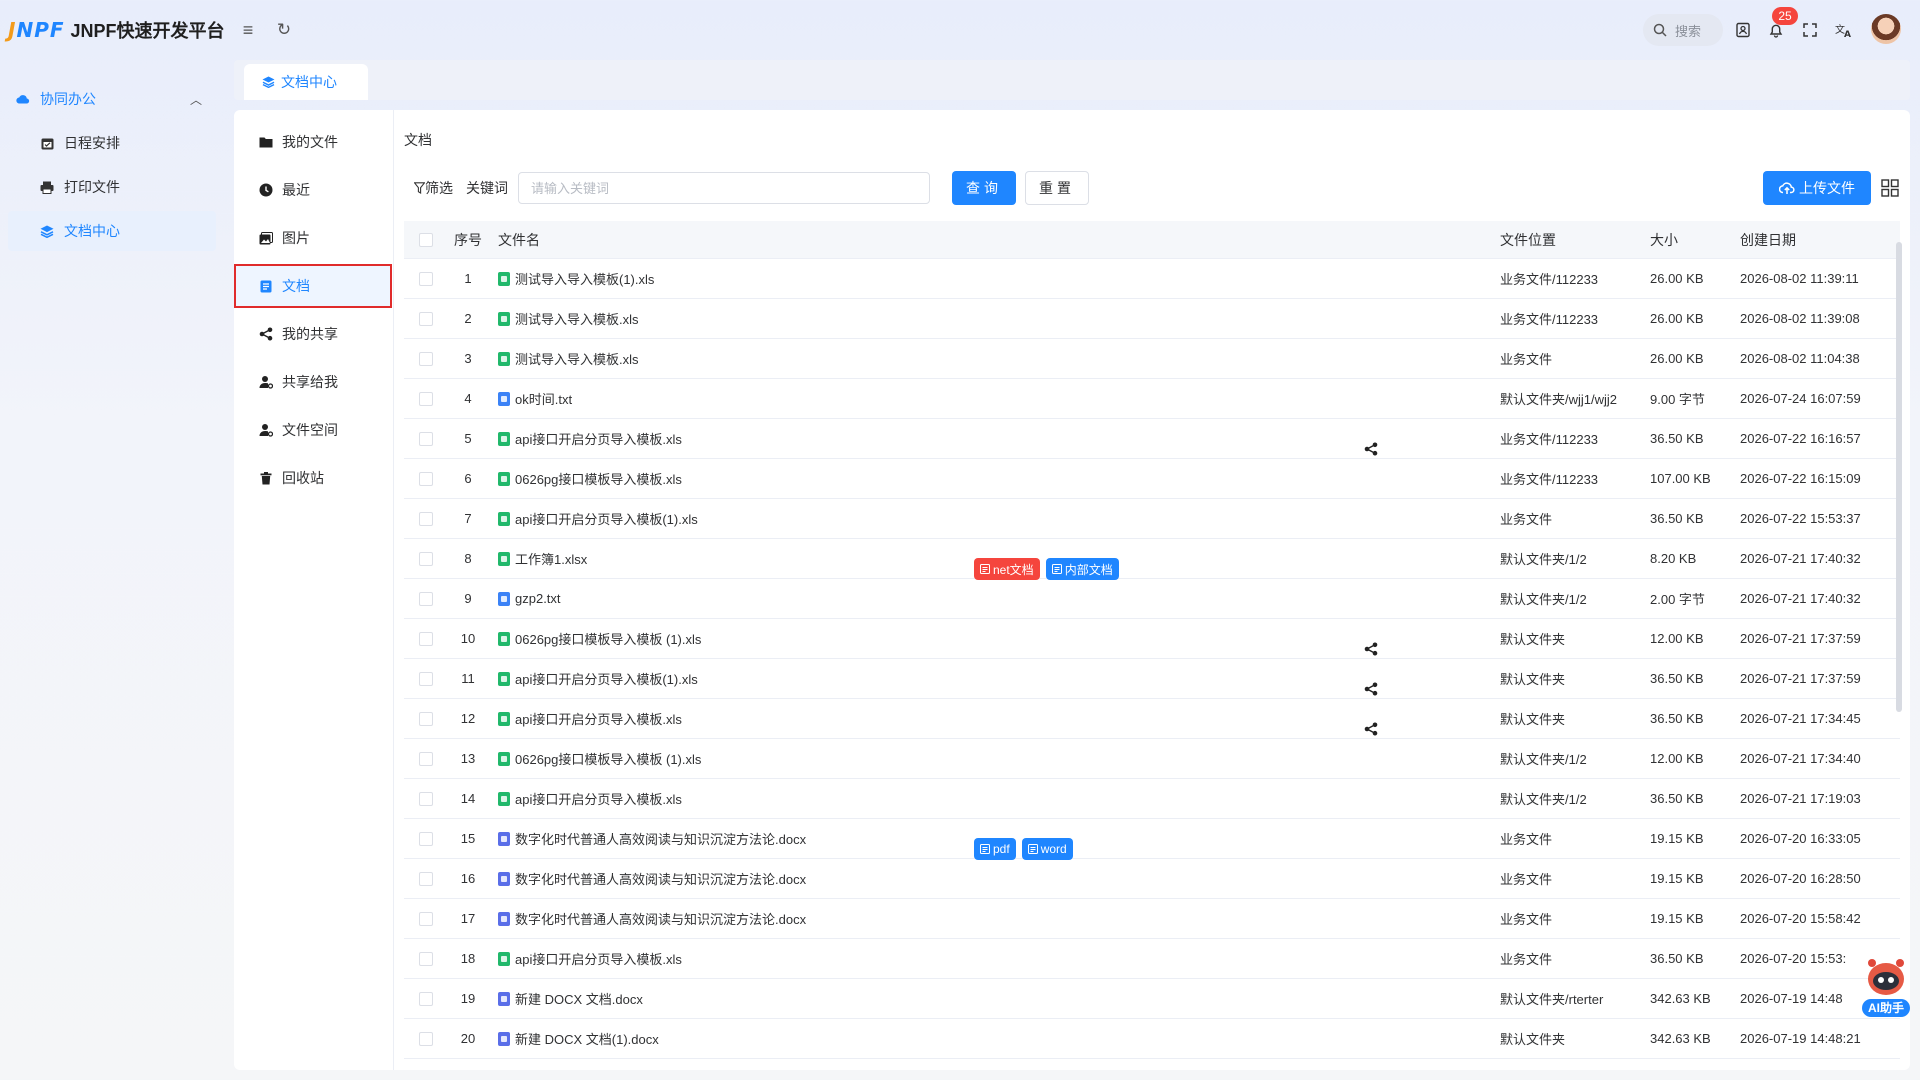  Describe the element at coordinates (1082, 569) in the screenshot. I see `file-tag: 内部文档` at that location.